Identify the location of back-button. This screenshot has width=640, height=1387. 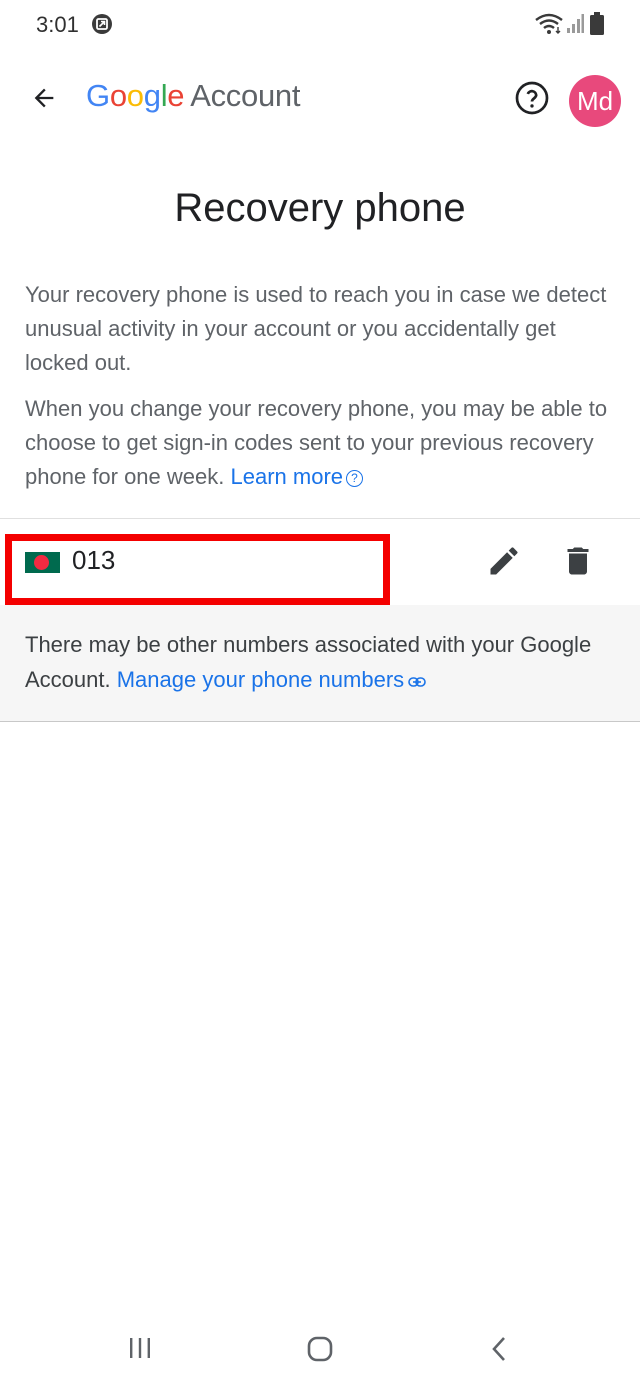
(44, 98).